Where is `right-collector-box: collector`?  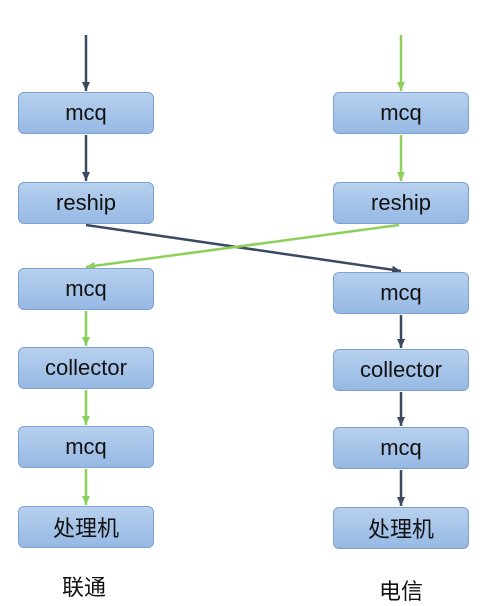
right-collector-box: collector is located at coordinates (401, 370).